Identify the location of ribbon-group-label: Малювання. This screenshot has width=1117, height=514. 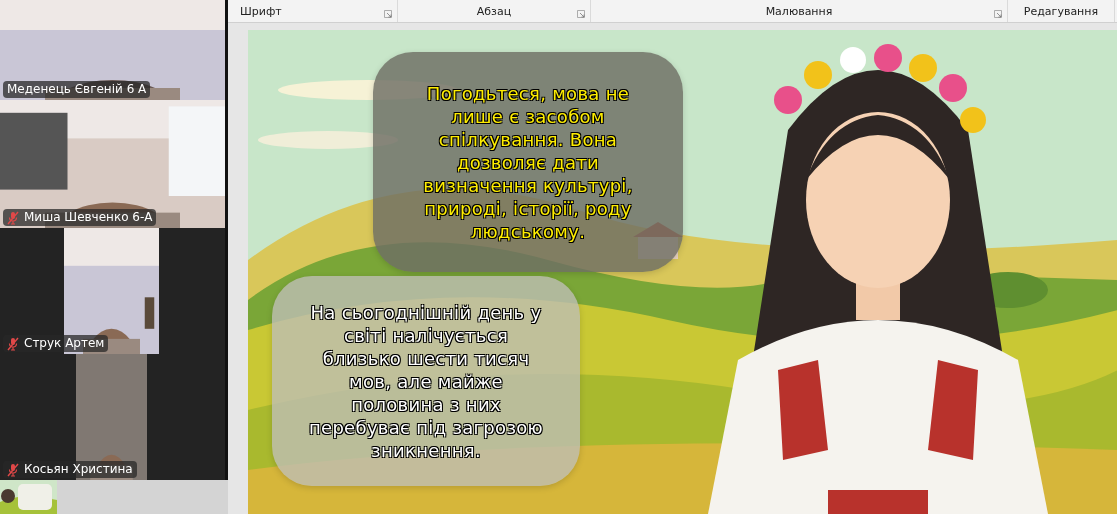
(799, 11).